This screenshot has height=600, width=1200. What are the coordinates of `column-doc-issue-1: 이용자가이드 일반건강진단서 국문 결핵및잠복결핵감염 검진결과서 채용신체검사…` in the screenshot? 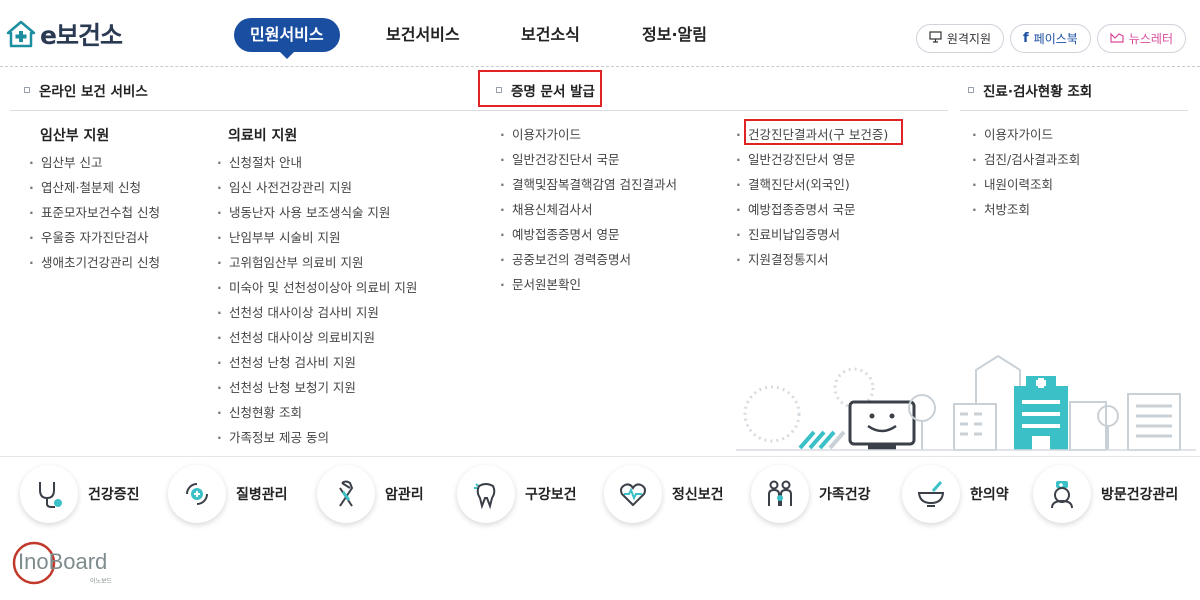 It's located at (588, 209).